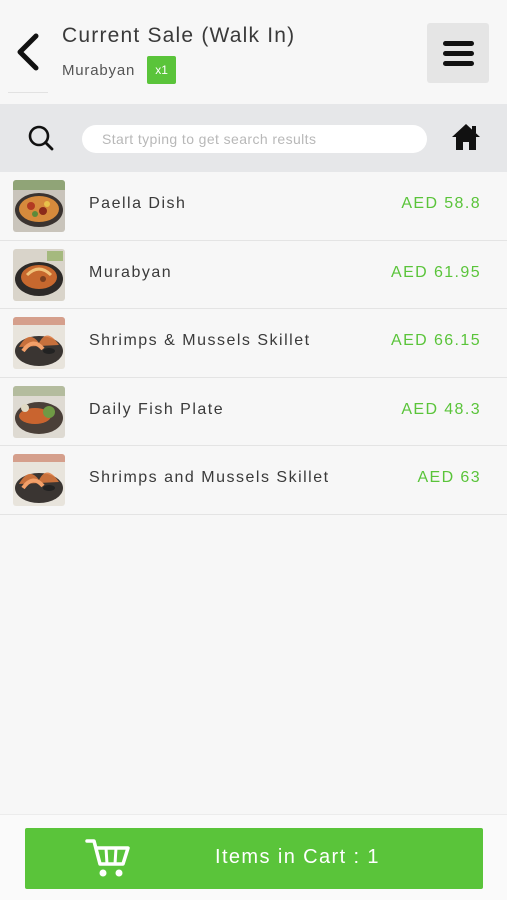  Describe the element at coordinates (458, 53) in the screenshot. I see `menu-button` at that location.